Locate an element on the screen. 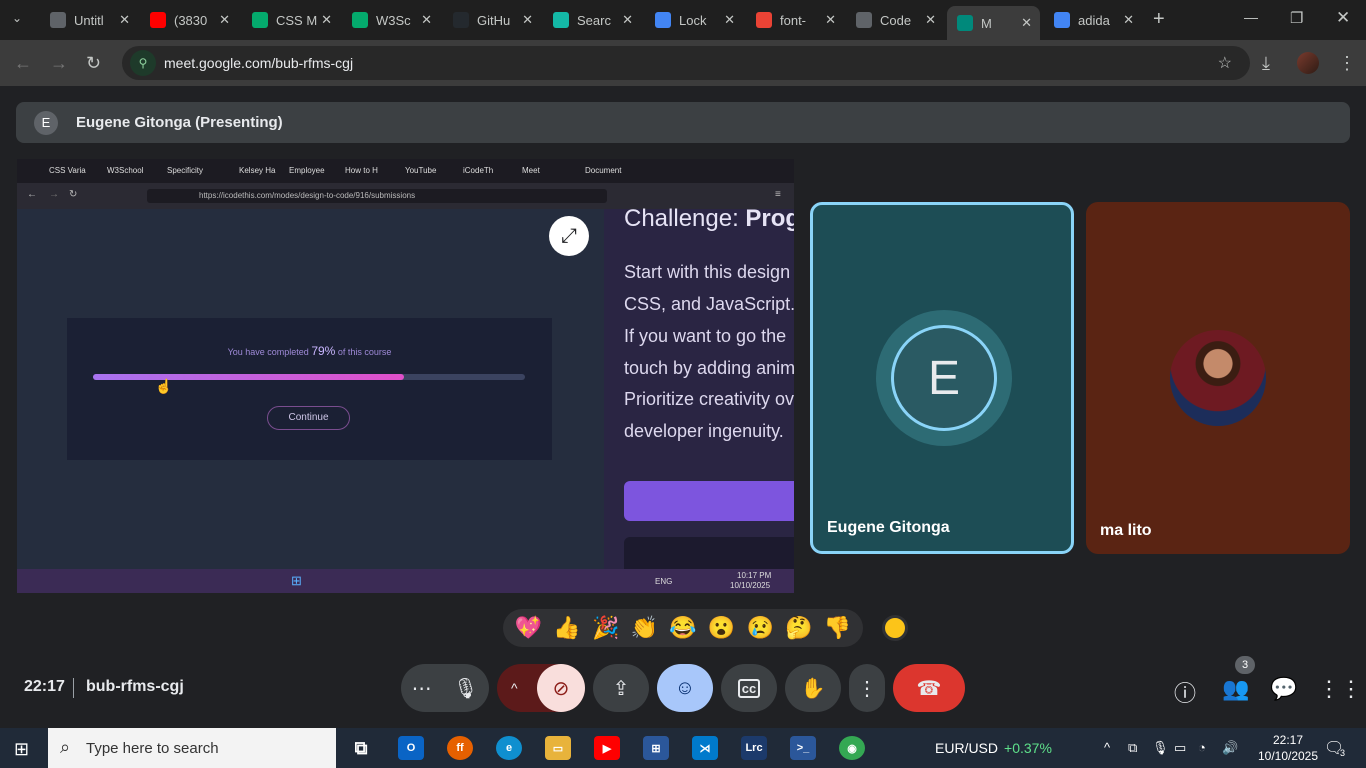  participant-tile-eugene: E Eugene Gitonga is located at coordinates (942, 378).